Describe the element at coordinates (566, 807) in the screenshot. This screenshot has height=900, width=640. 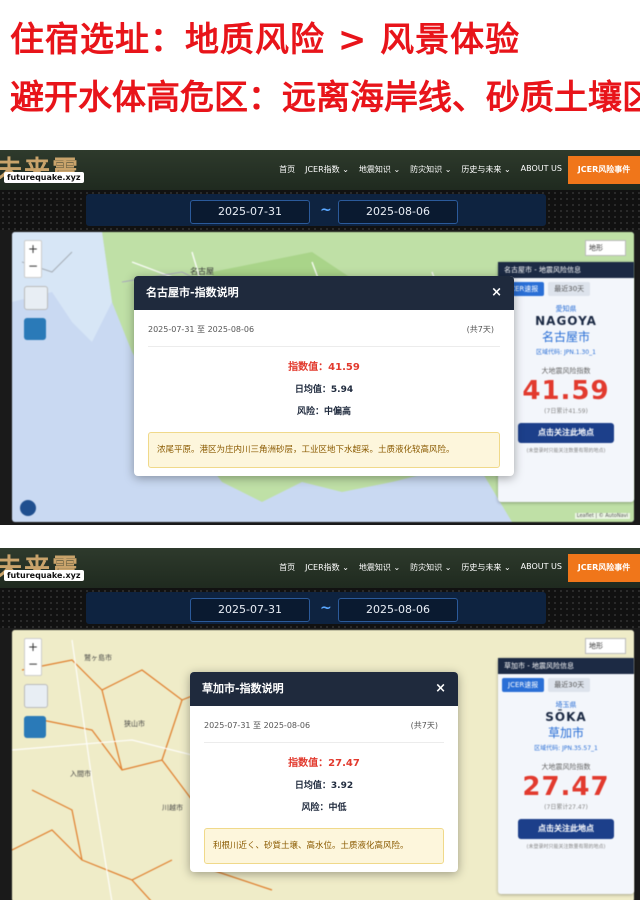
I see `risk-index-subtext: (7日累计27.47)` at that location.